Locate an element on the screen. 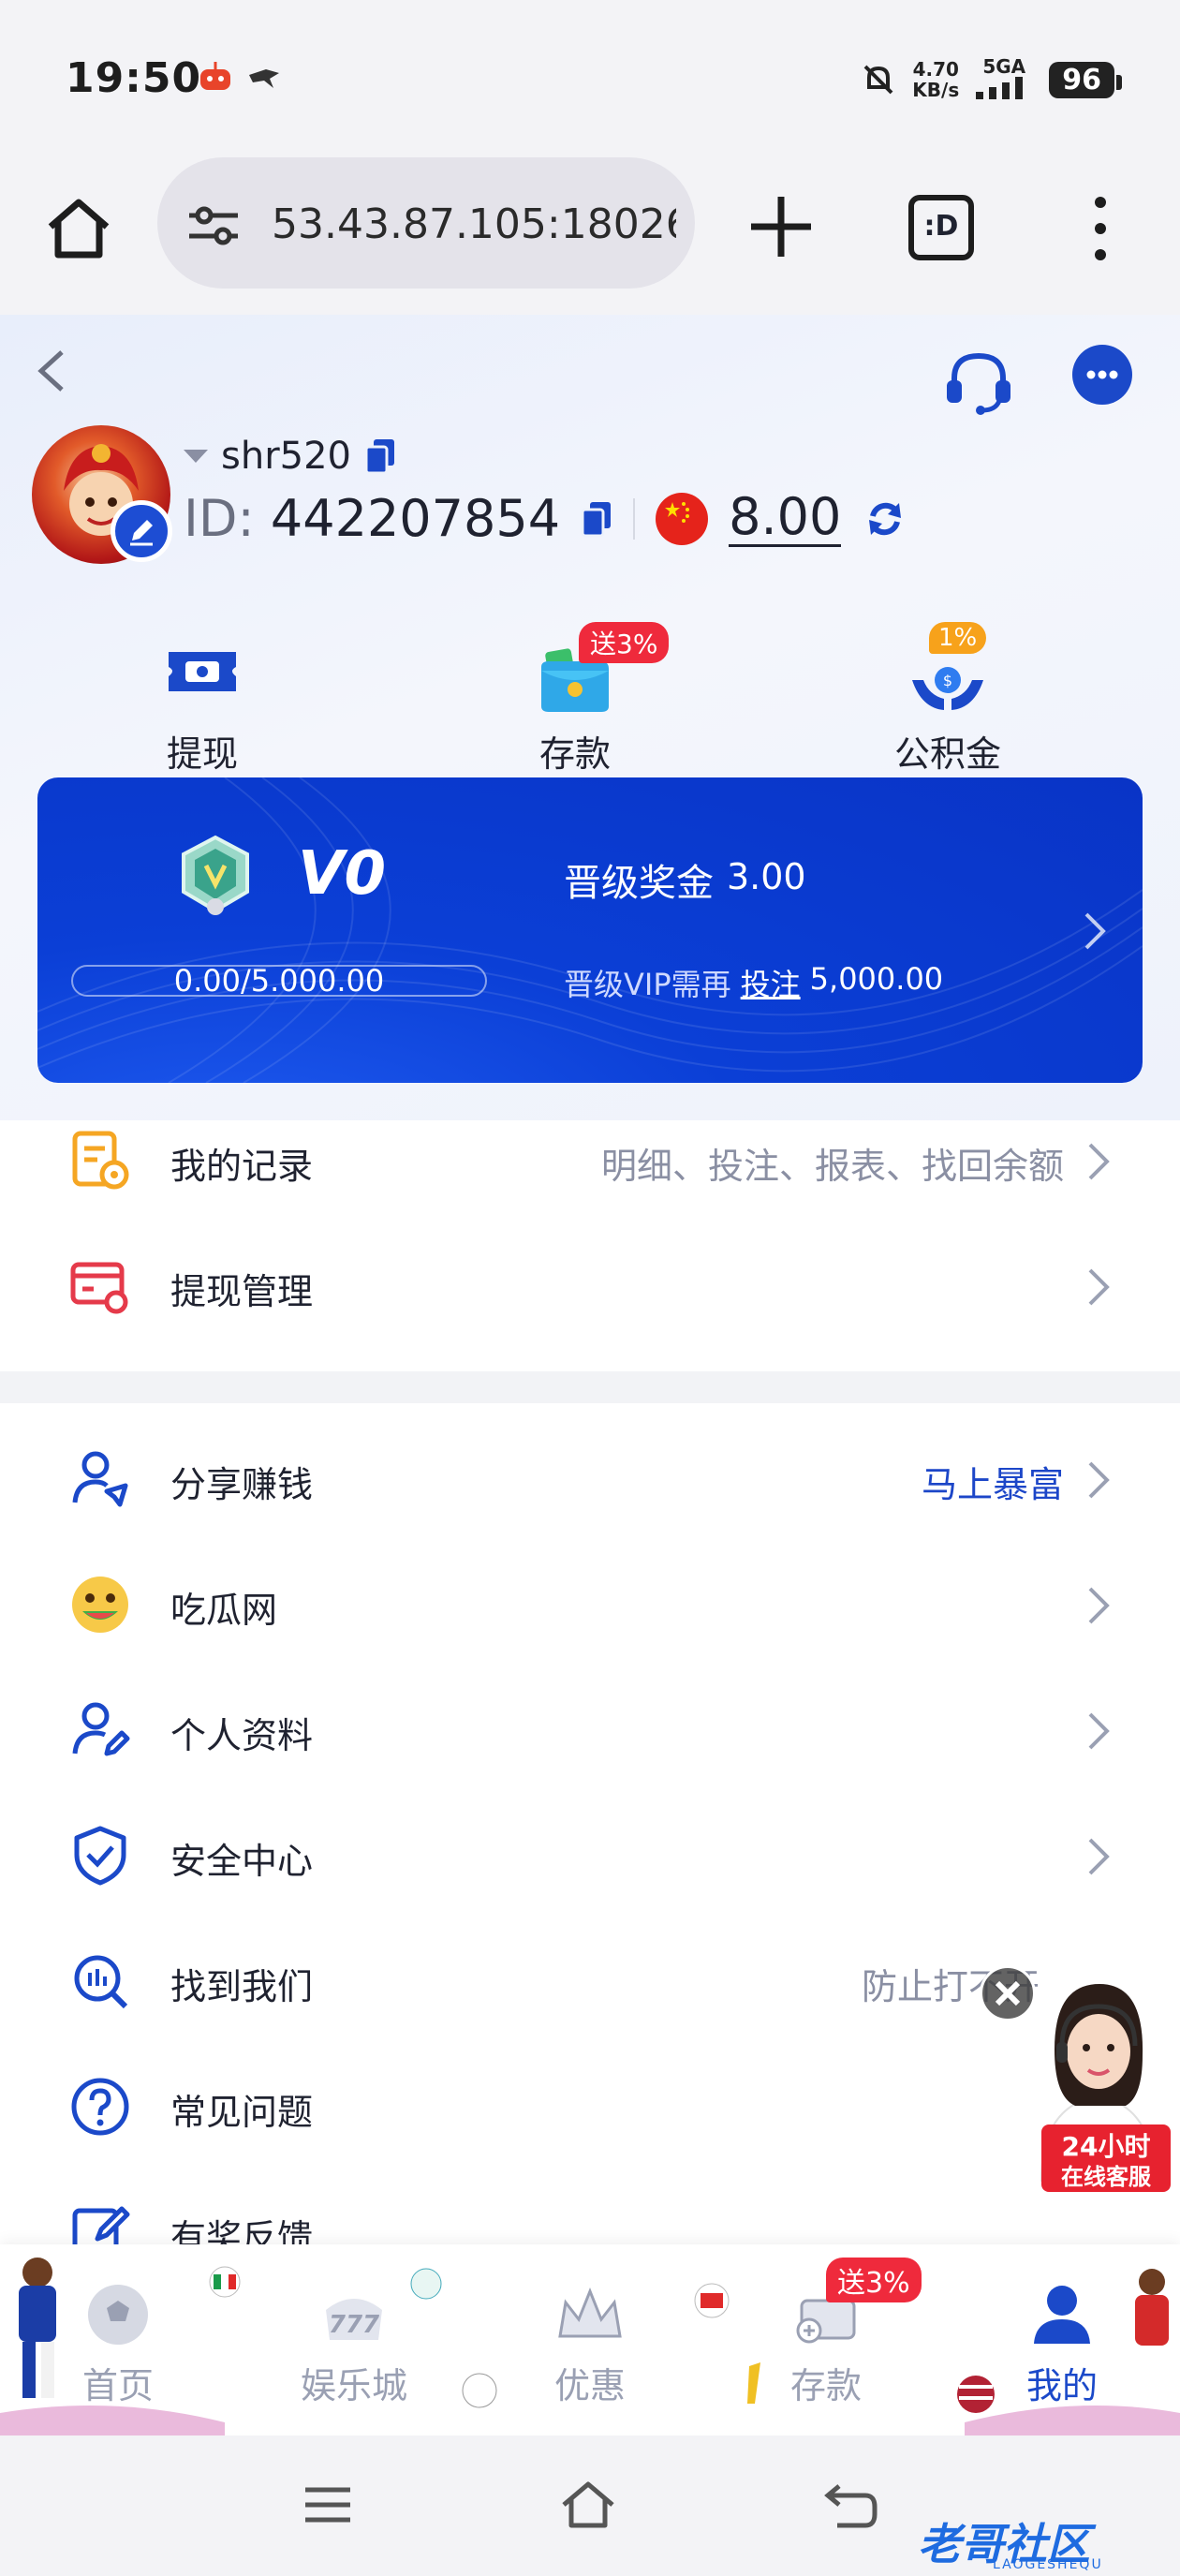 The width and height of the screenshot is (1180, 2576). vip-badge-gem-icon is located at coordinates (215, 875).